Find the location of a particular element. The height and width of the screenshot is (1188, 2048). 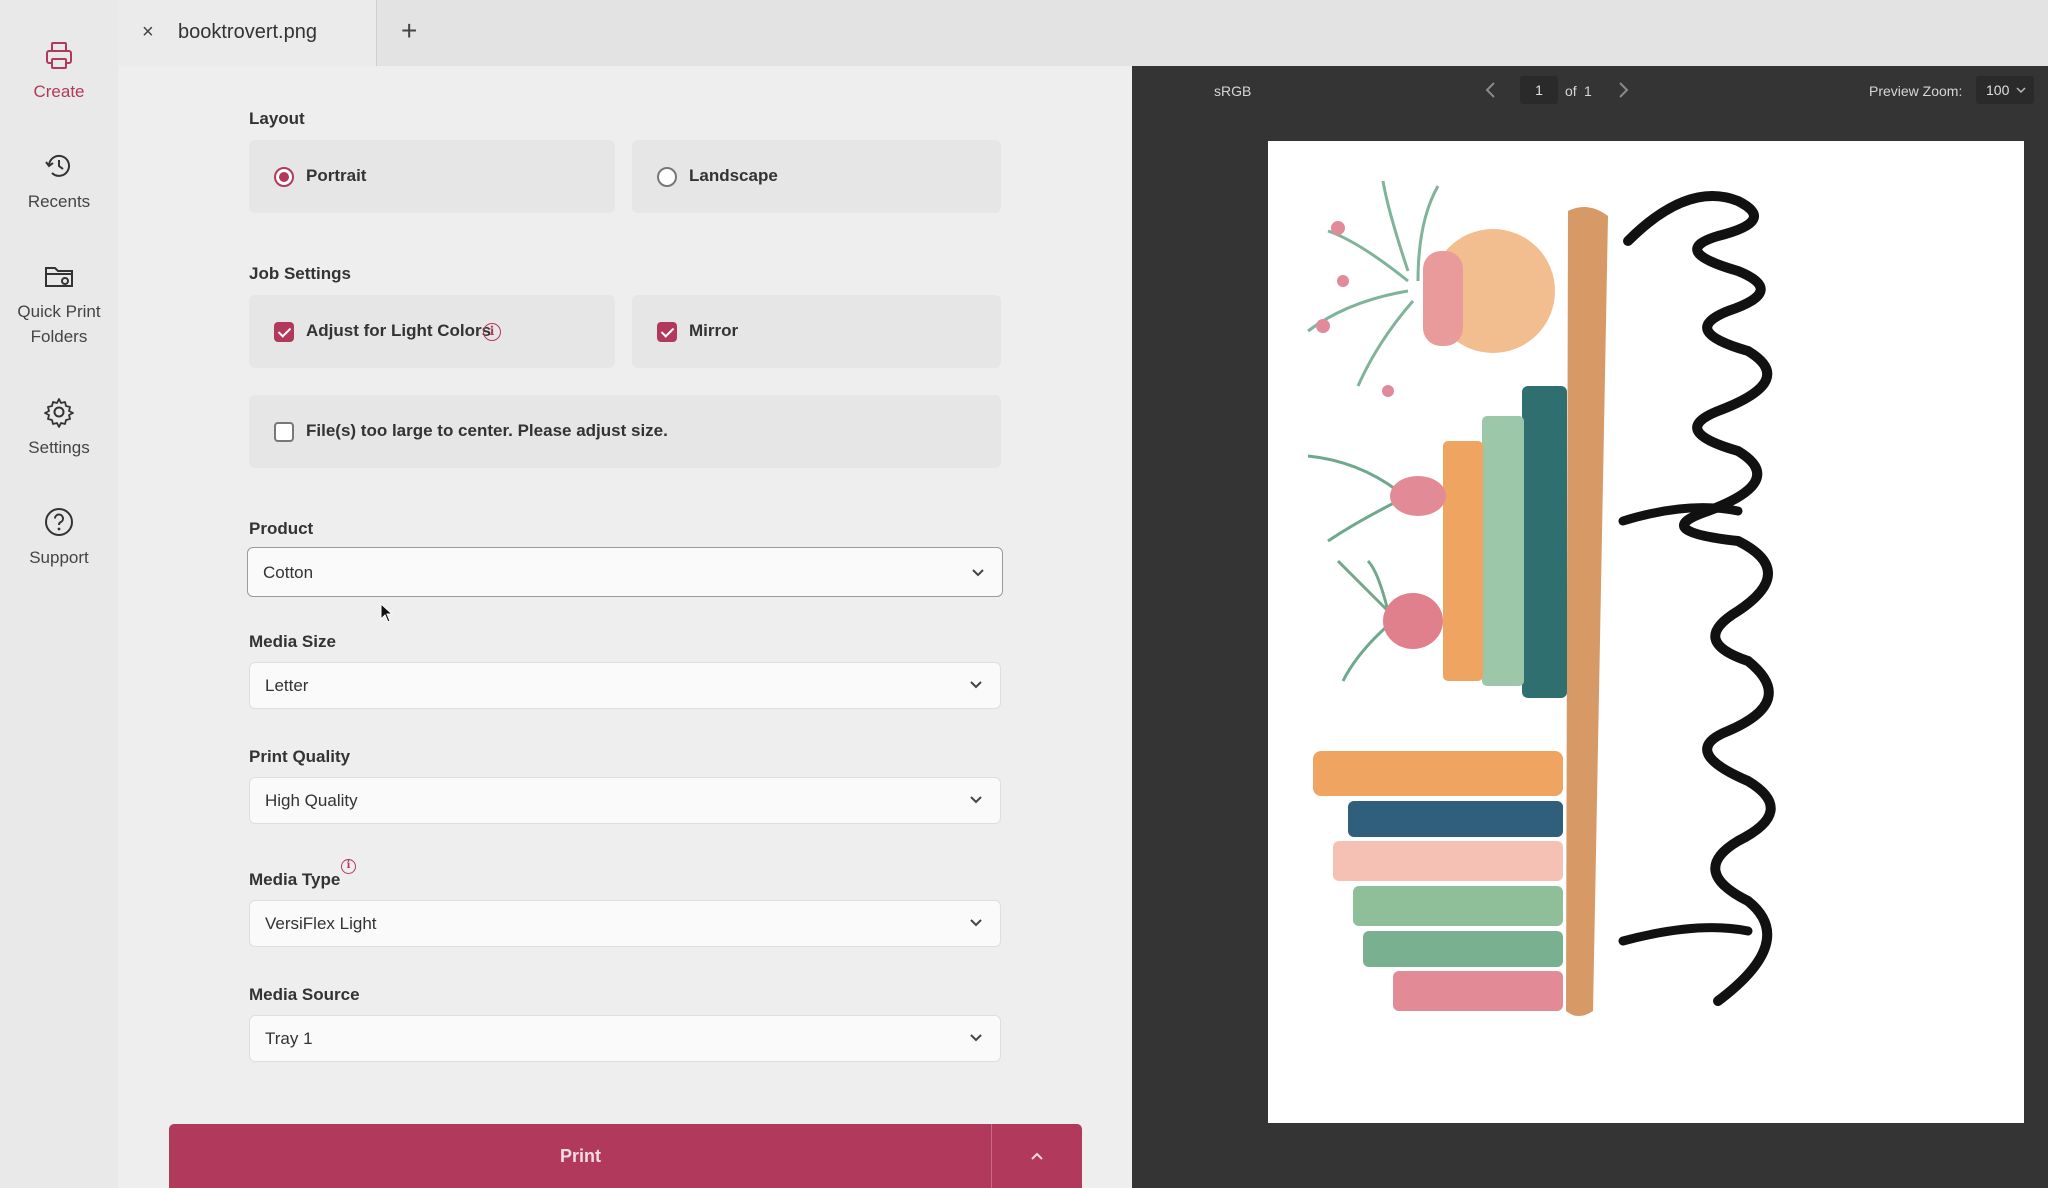

layout-landscape-option: Landscape is located at coordinates (816, 176).